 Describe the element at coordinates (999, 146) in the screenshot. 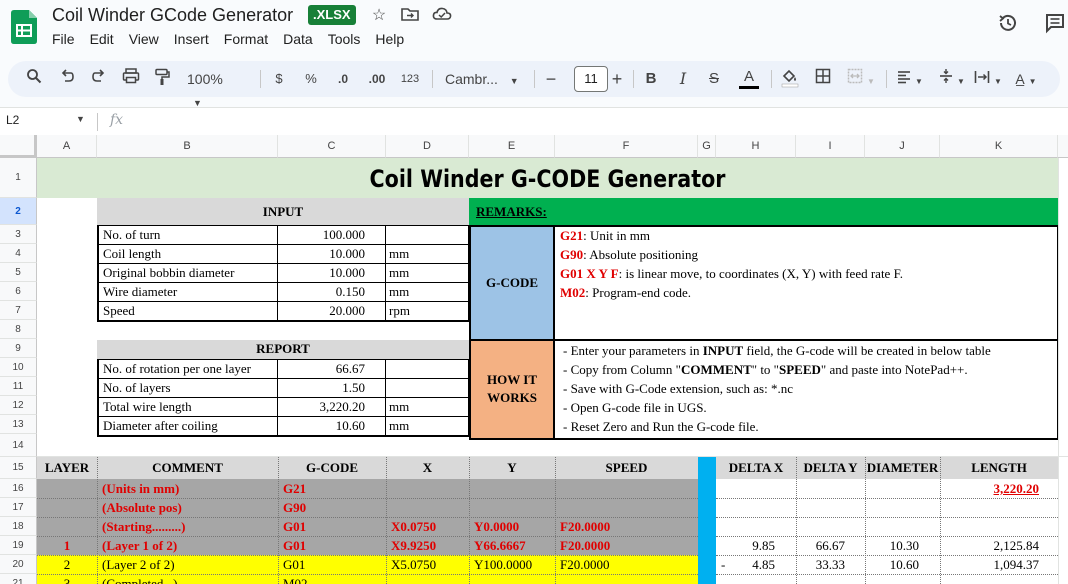

I see `column-header-k: K` at that location.